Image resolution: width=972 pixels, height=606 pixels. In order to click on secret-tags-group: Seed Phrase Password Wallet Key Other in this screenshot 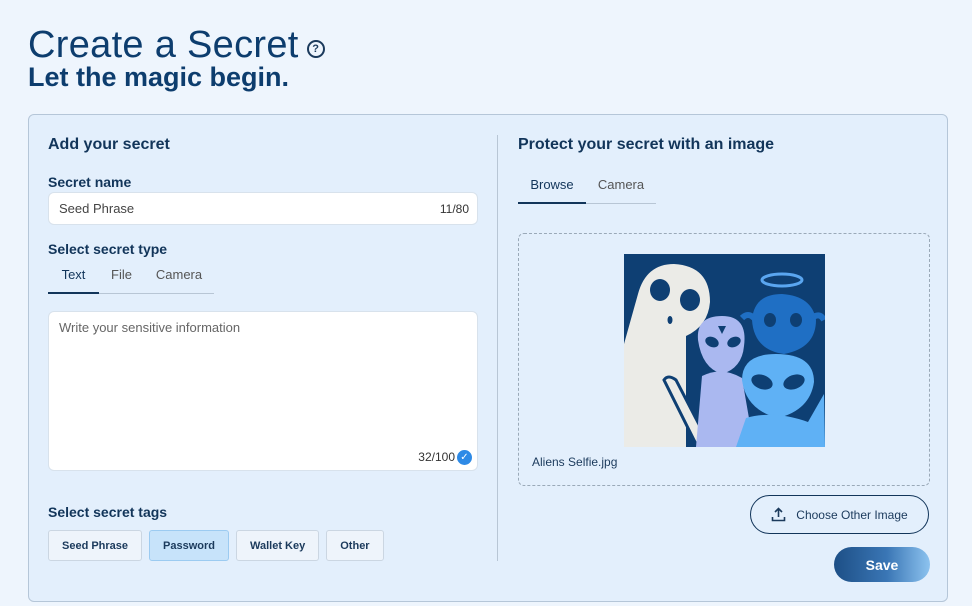, I will do `click(216, 545)`.